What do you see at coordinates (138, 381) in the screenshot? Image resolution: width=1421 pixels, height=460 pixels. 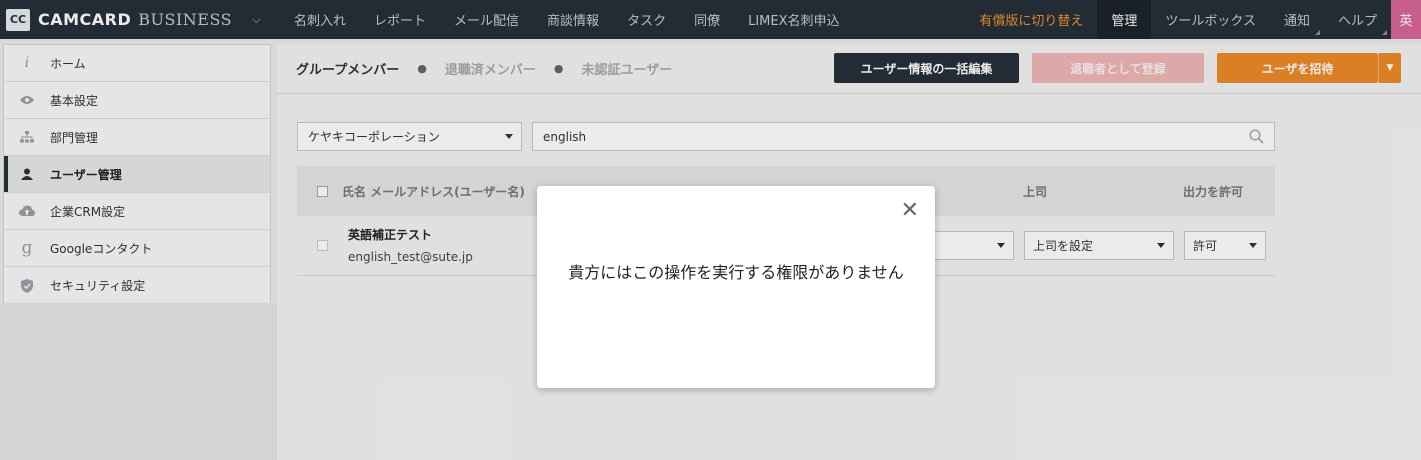 I see `sidebar-empty-area` at bounding box center [138, 381].